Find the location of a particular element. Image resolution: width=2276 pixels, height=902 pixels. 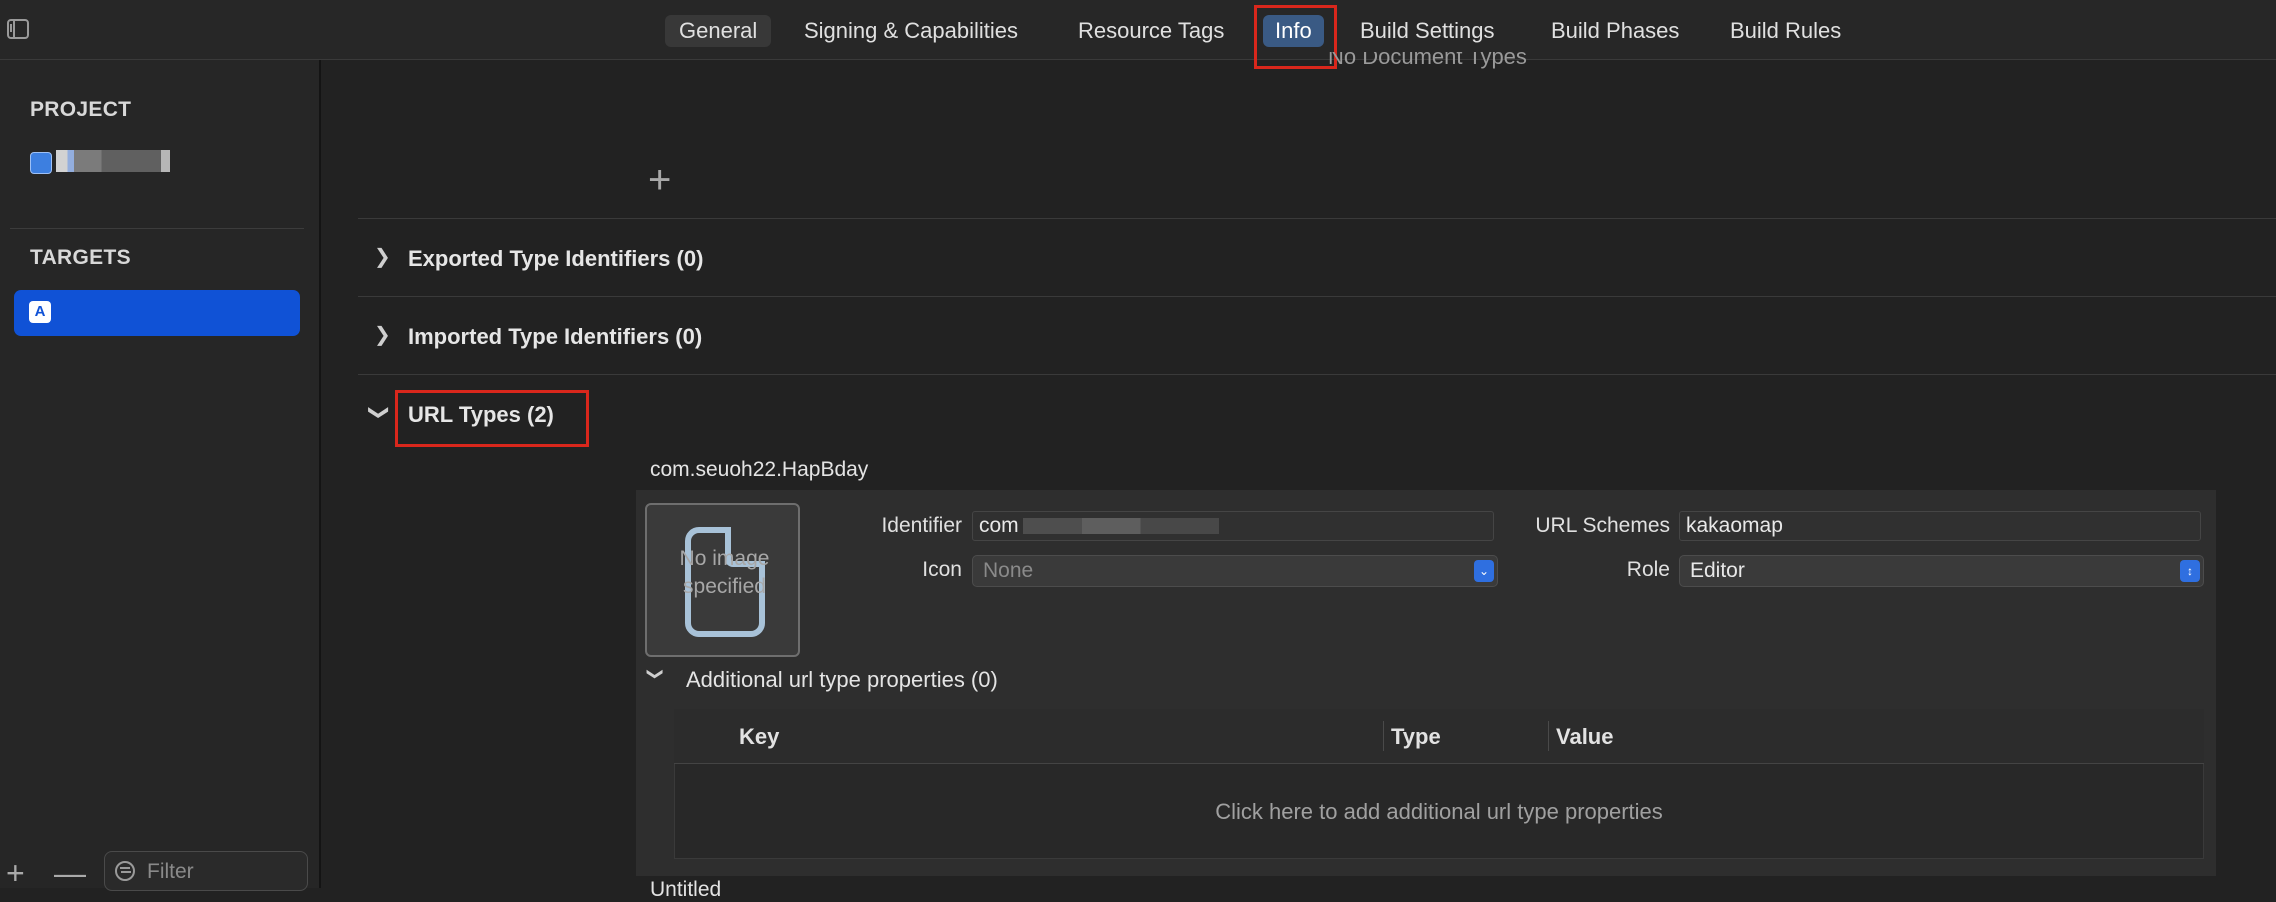

next-url-type-name: Untitled is located at coordinates (686, 889).